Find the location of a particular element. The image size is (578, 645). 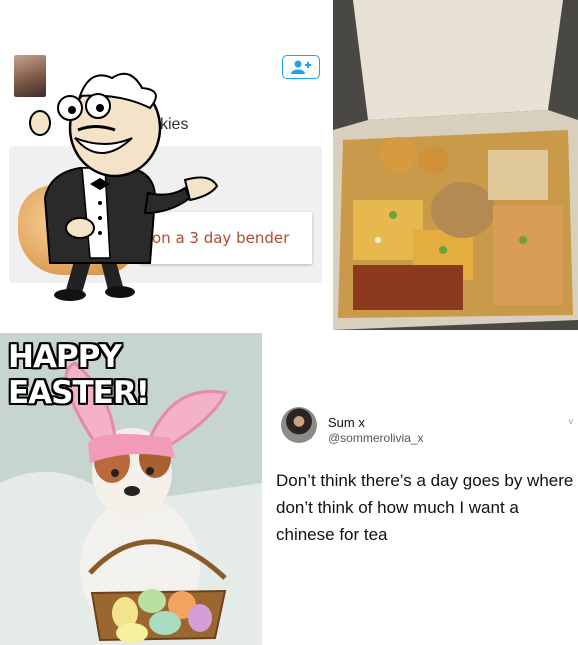

add-user-icon is located at coordinates (301, 67).